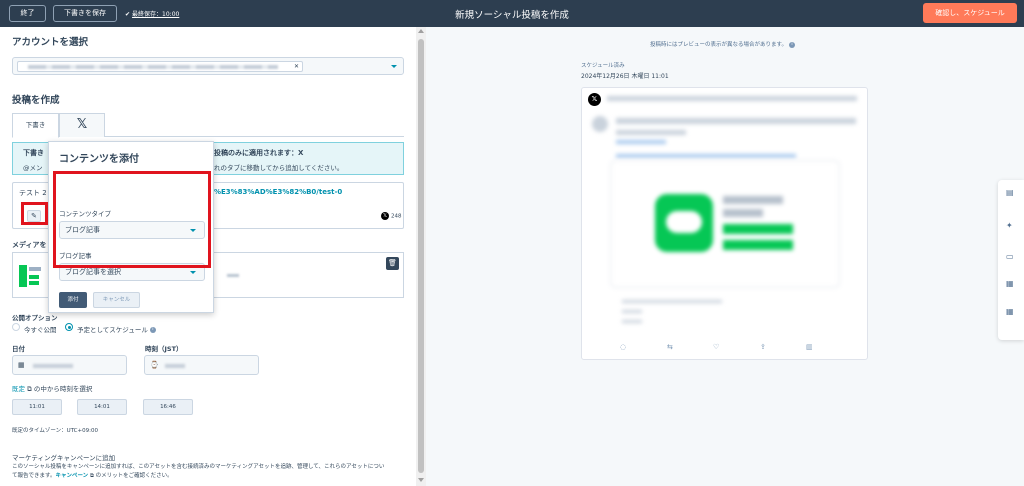 The image size is (1024, 486). I want to click on time-slot-button: 11:01, so click(37, 407).